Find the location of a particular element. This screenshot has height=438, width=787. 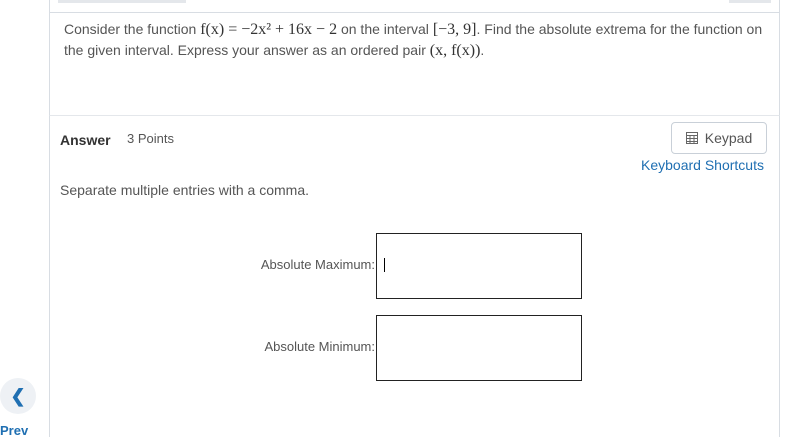

keyboard-shortcuts-link: Keyboard Shortcuts is located at coordinates (702, 165).